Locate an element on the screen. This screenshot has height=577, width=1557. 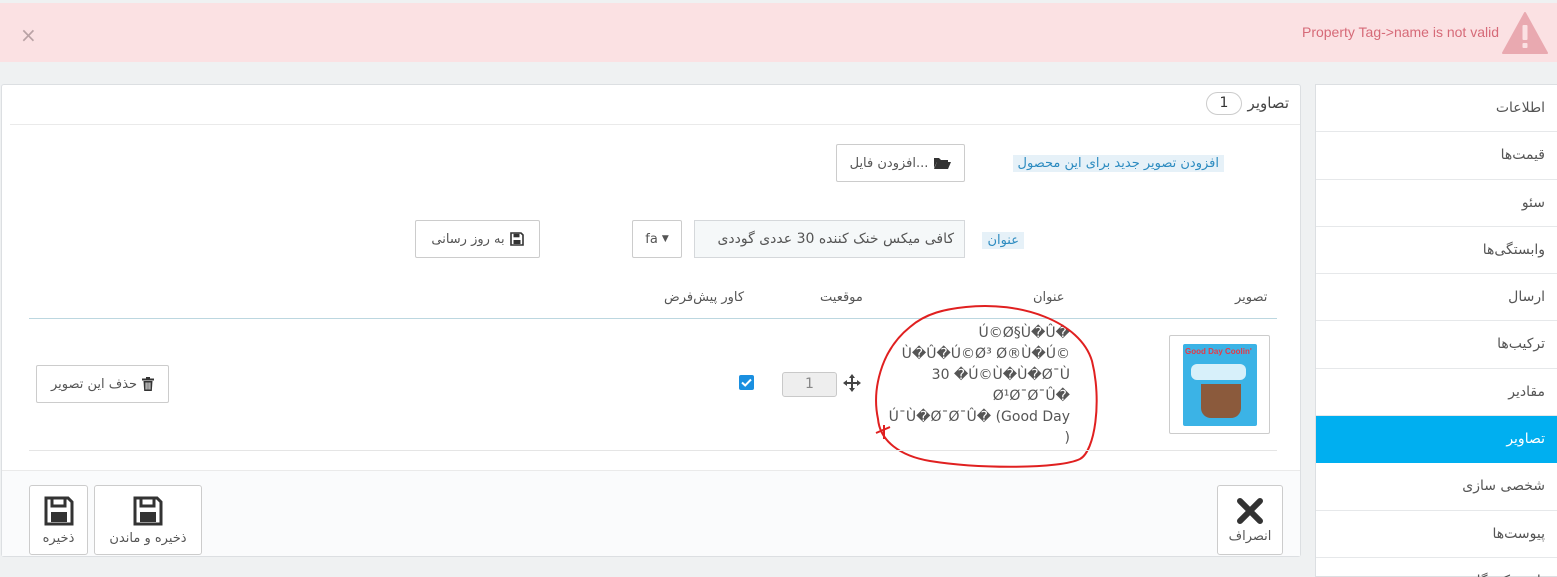
caret-down-icon: ▼ is located at coordinates (665, 239).